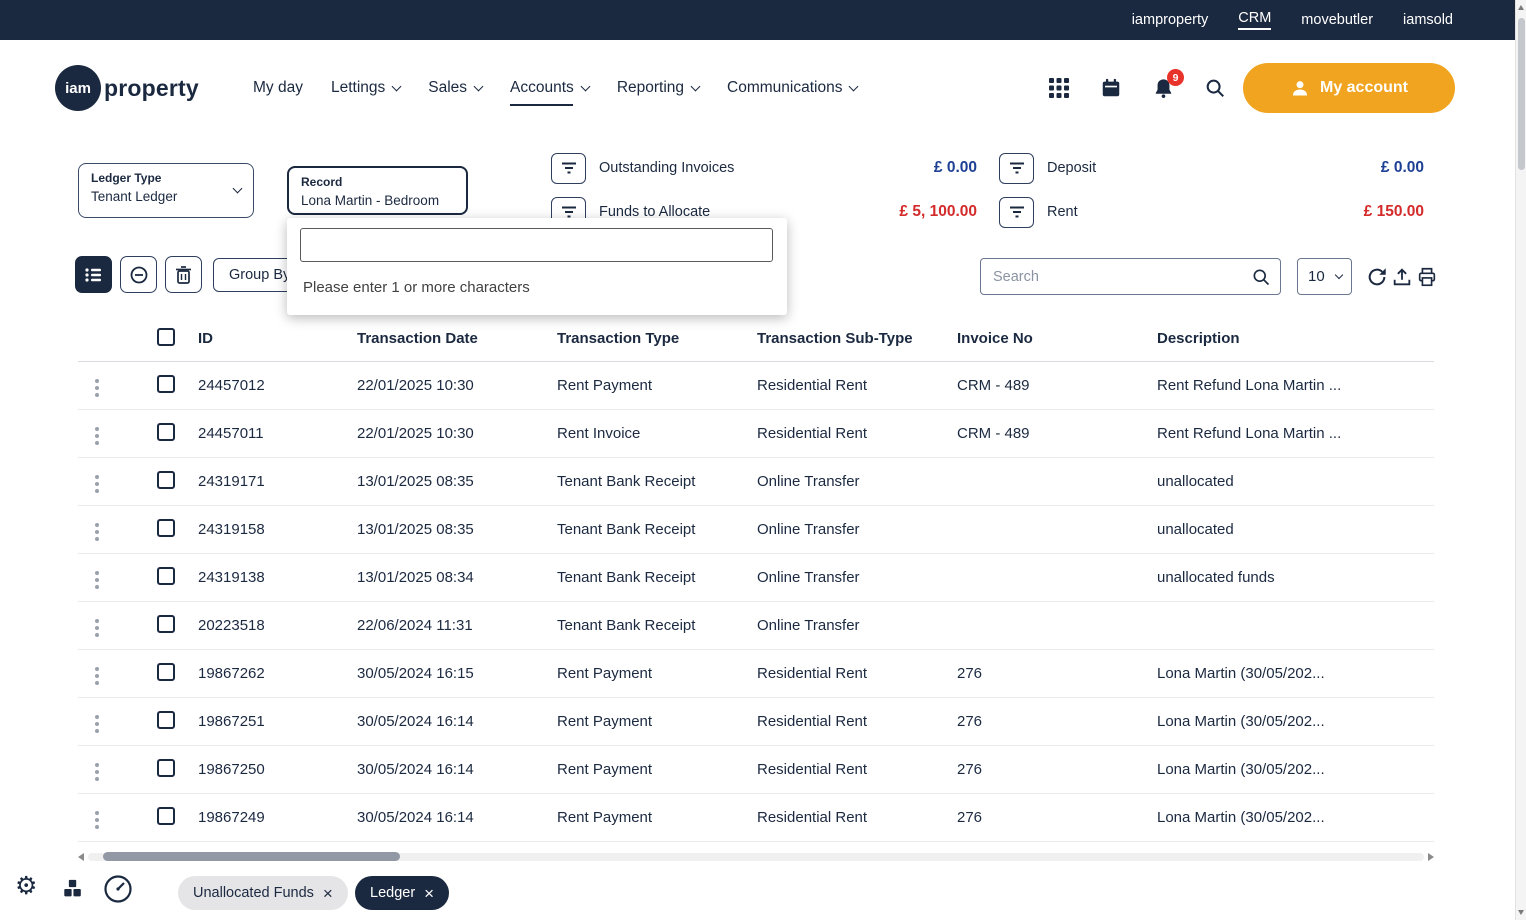 This screenshot has height=920, width=1526. Describe the element at coordinates (1520, 460) in the screenshot. I see `vertical-scrollbar` at that location.